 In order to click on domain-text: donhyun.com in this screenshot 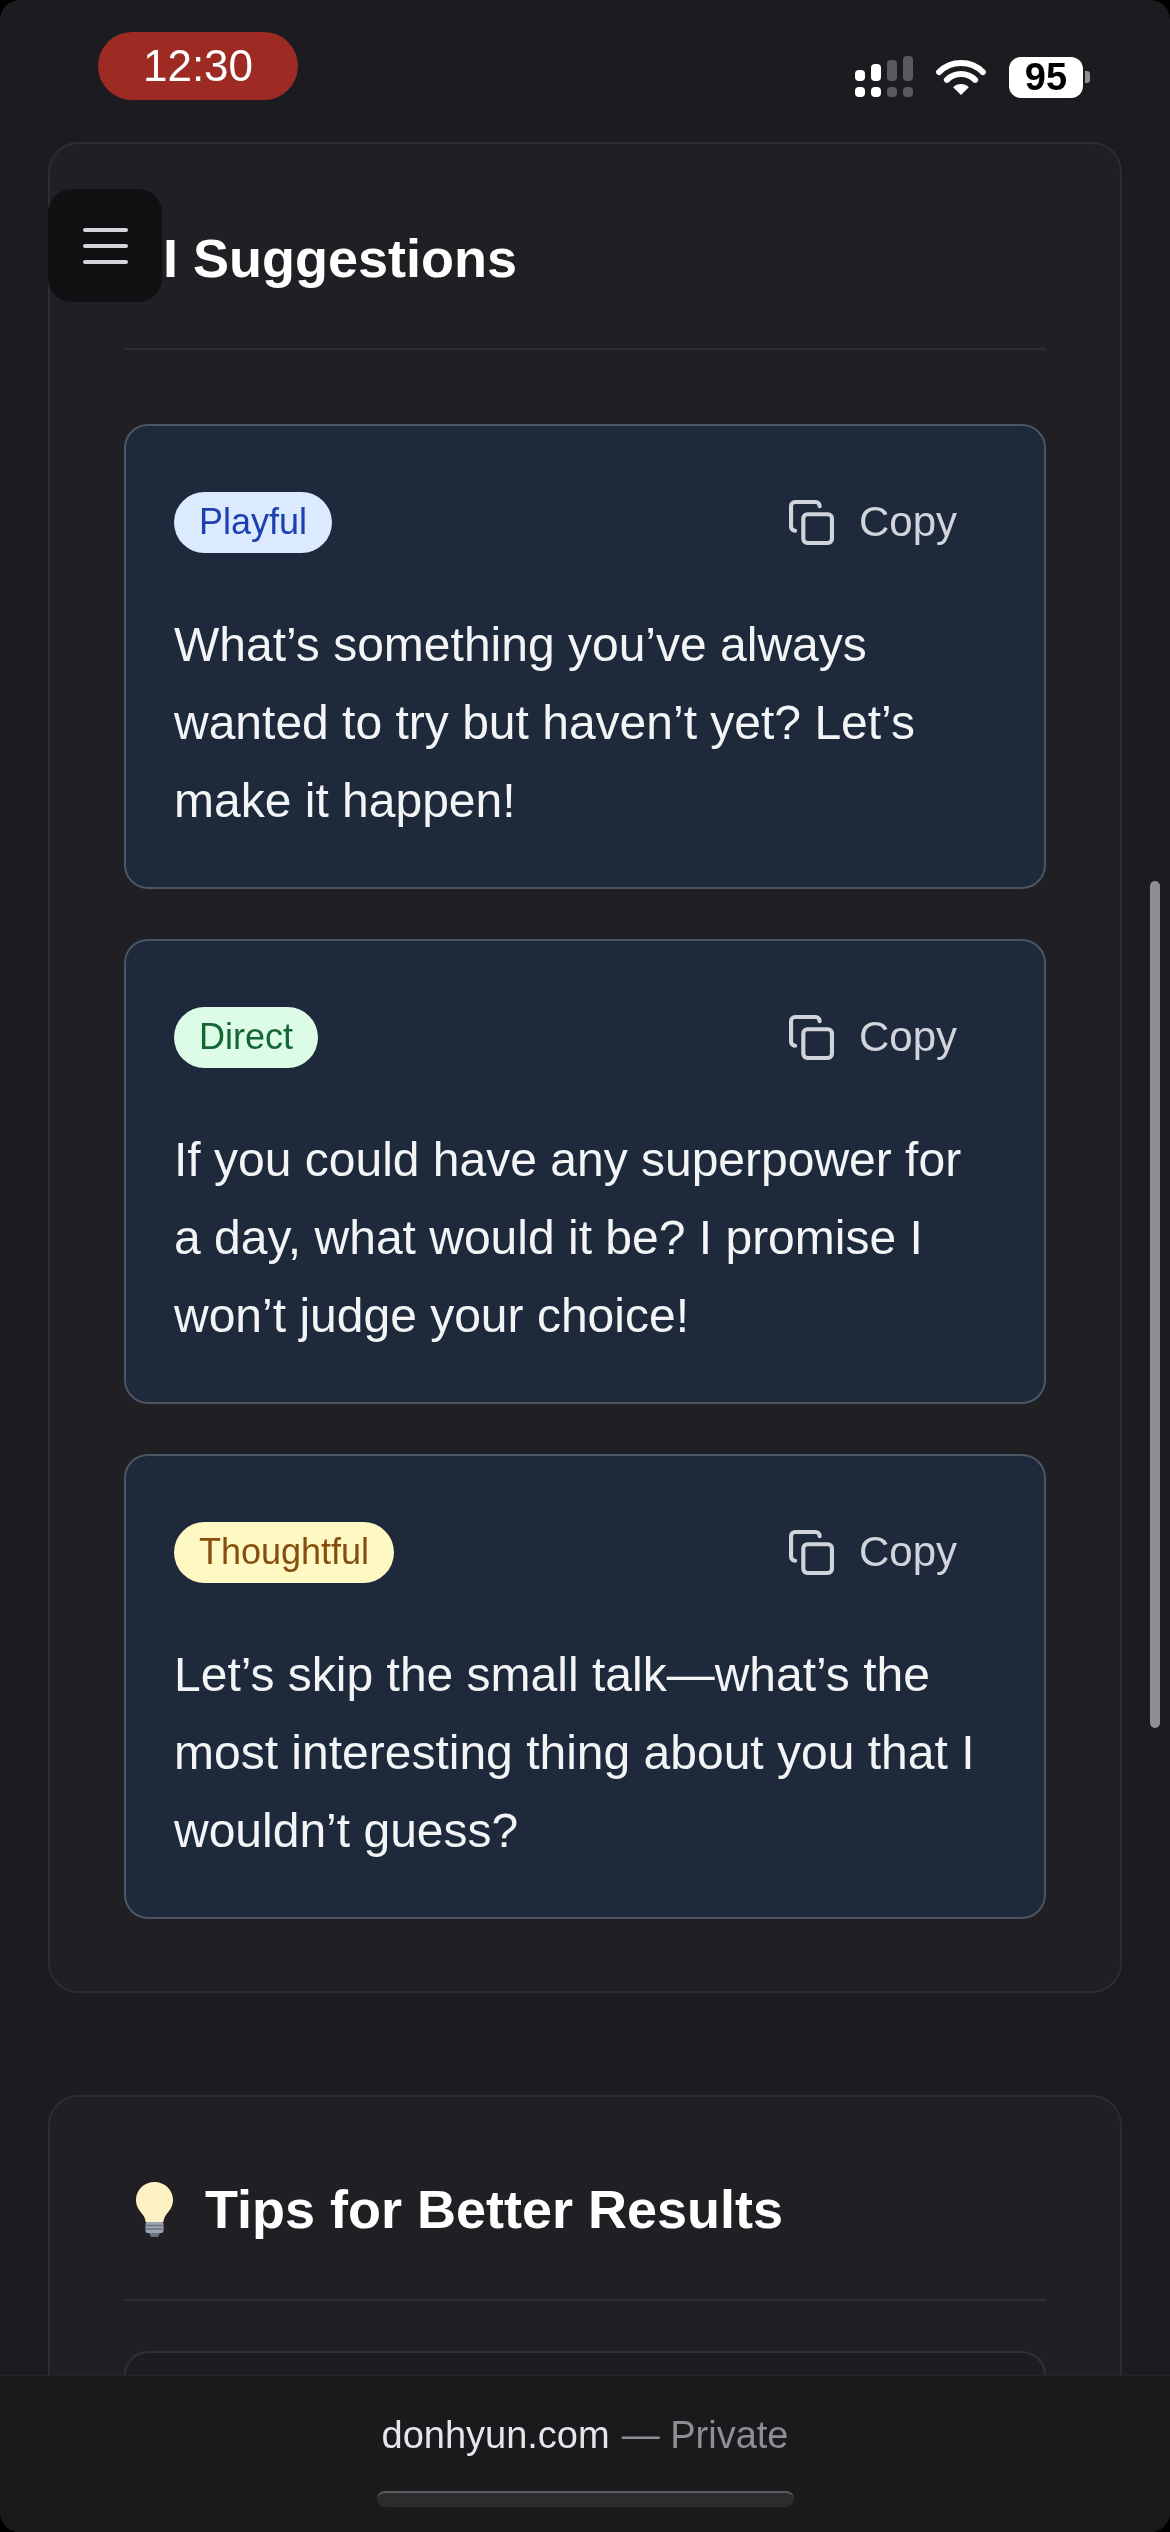, I will do `click(495, 2435)`.